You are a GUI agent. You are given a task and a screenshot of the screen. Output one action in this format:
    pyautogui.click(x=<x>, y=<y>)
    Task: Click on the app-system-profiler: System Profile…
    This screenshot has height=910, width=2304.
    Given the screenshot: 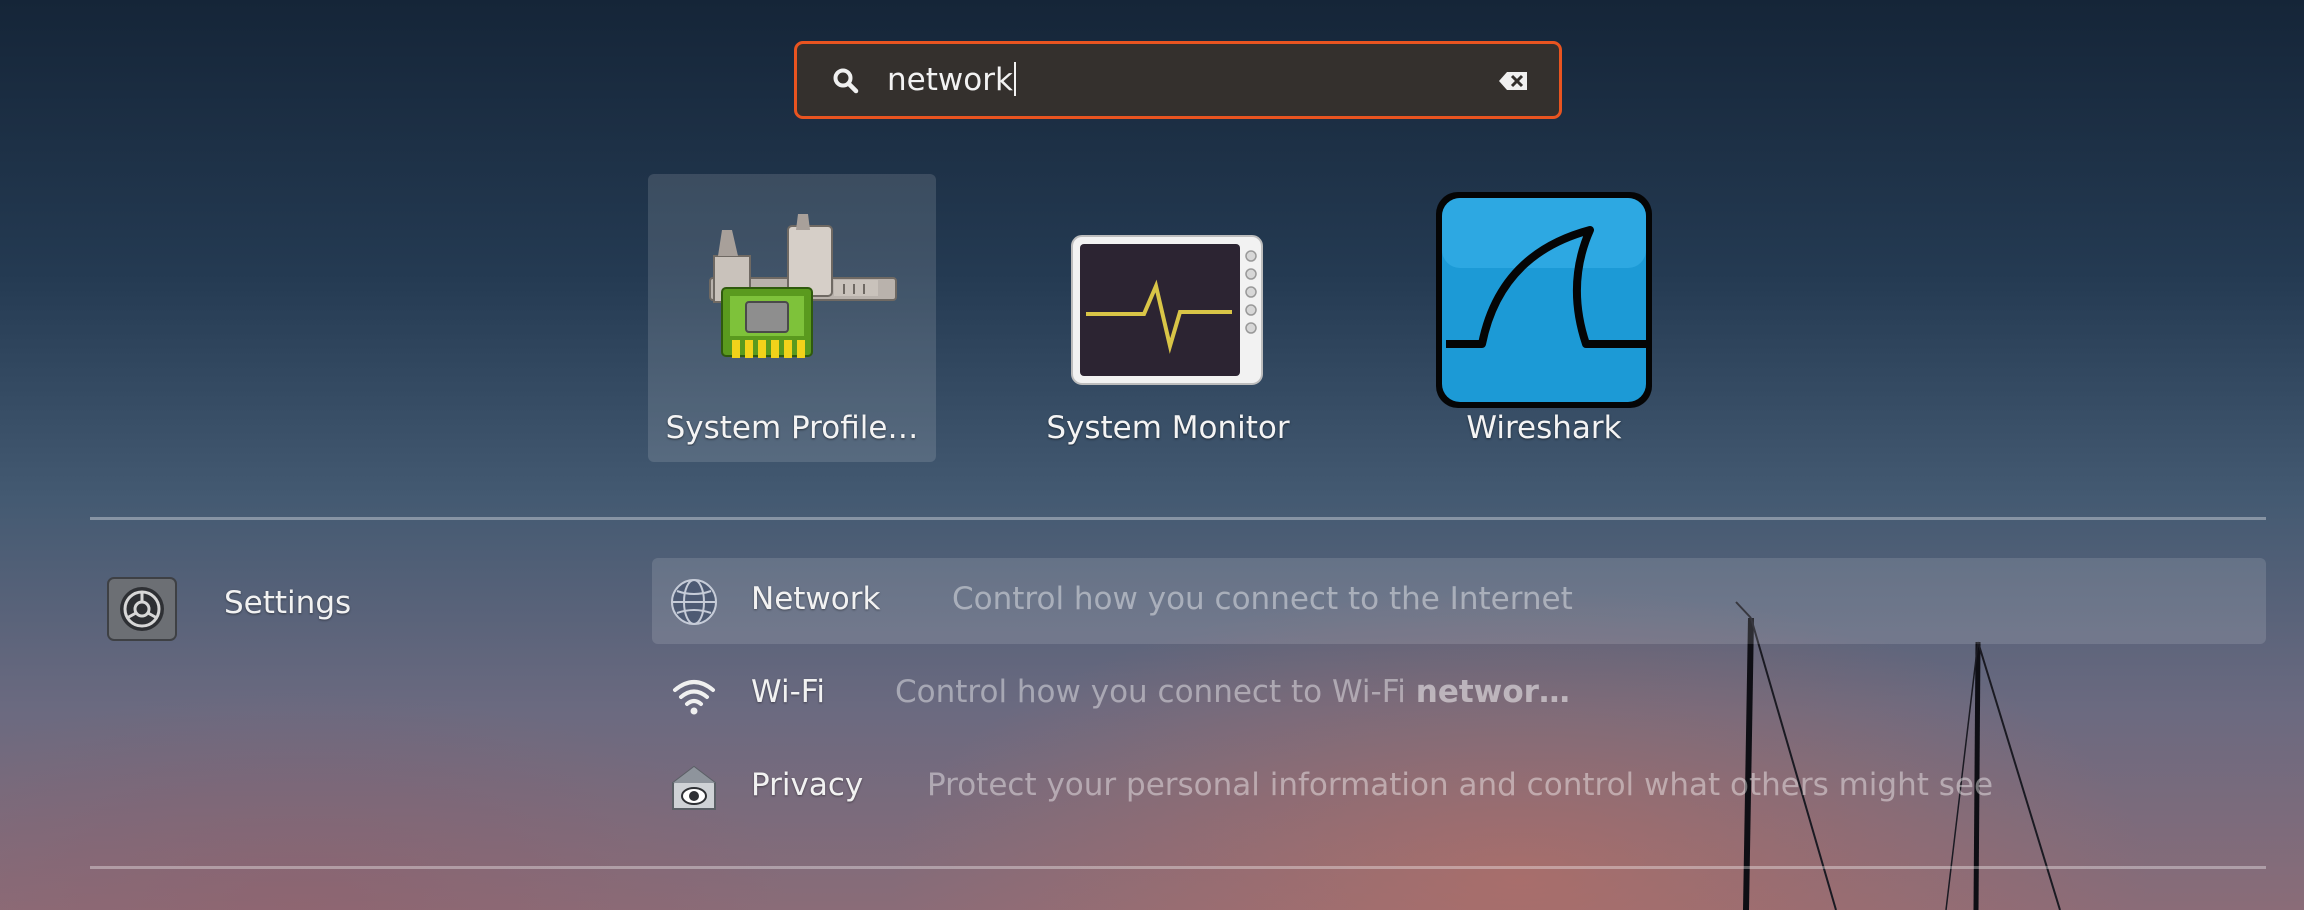 What is the action you would take?
    pyautogui.click(x=792, y=318)
    